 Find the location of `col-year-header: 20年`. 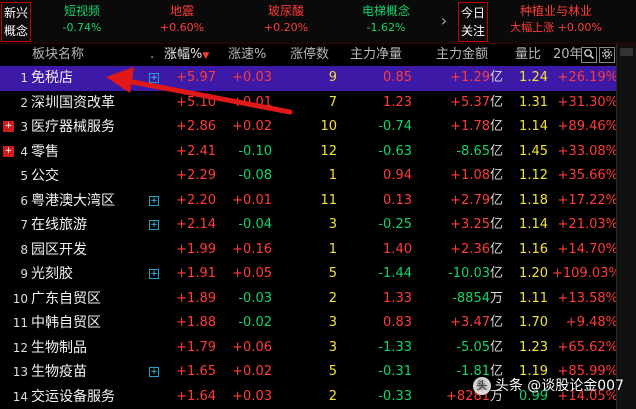

col-year-header: 20年 is located at coordinates (568, 55).